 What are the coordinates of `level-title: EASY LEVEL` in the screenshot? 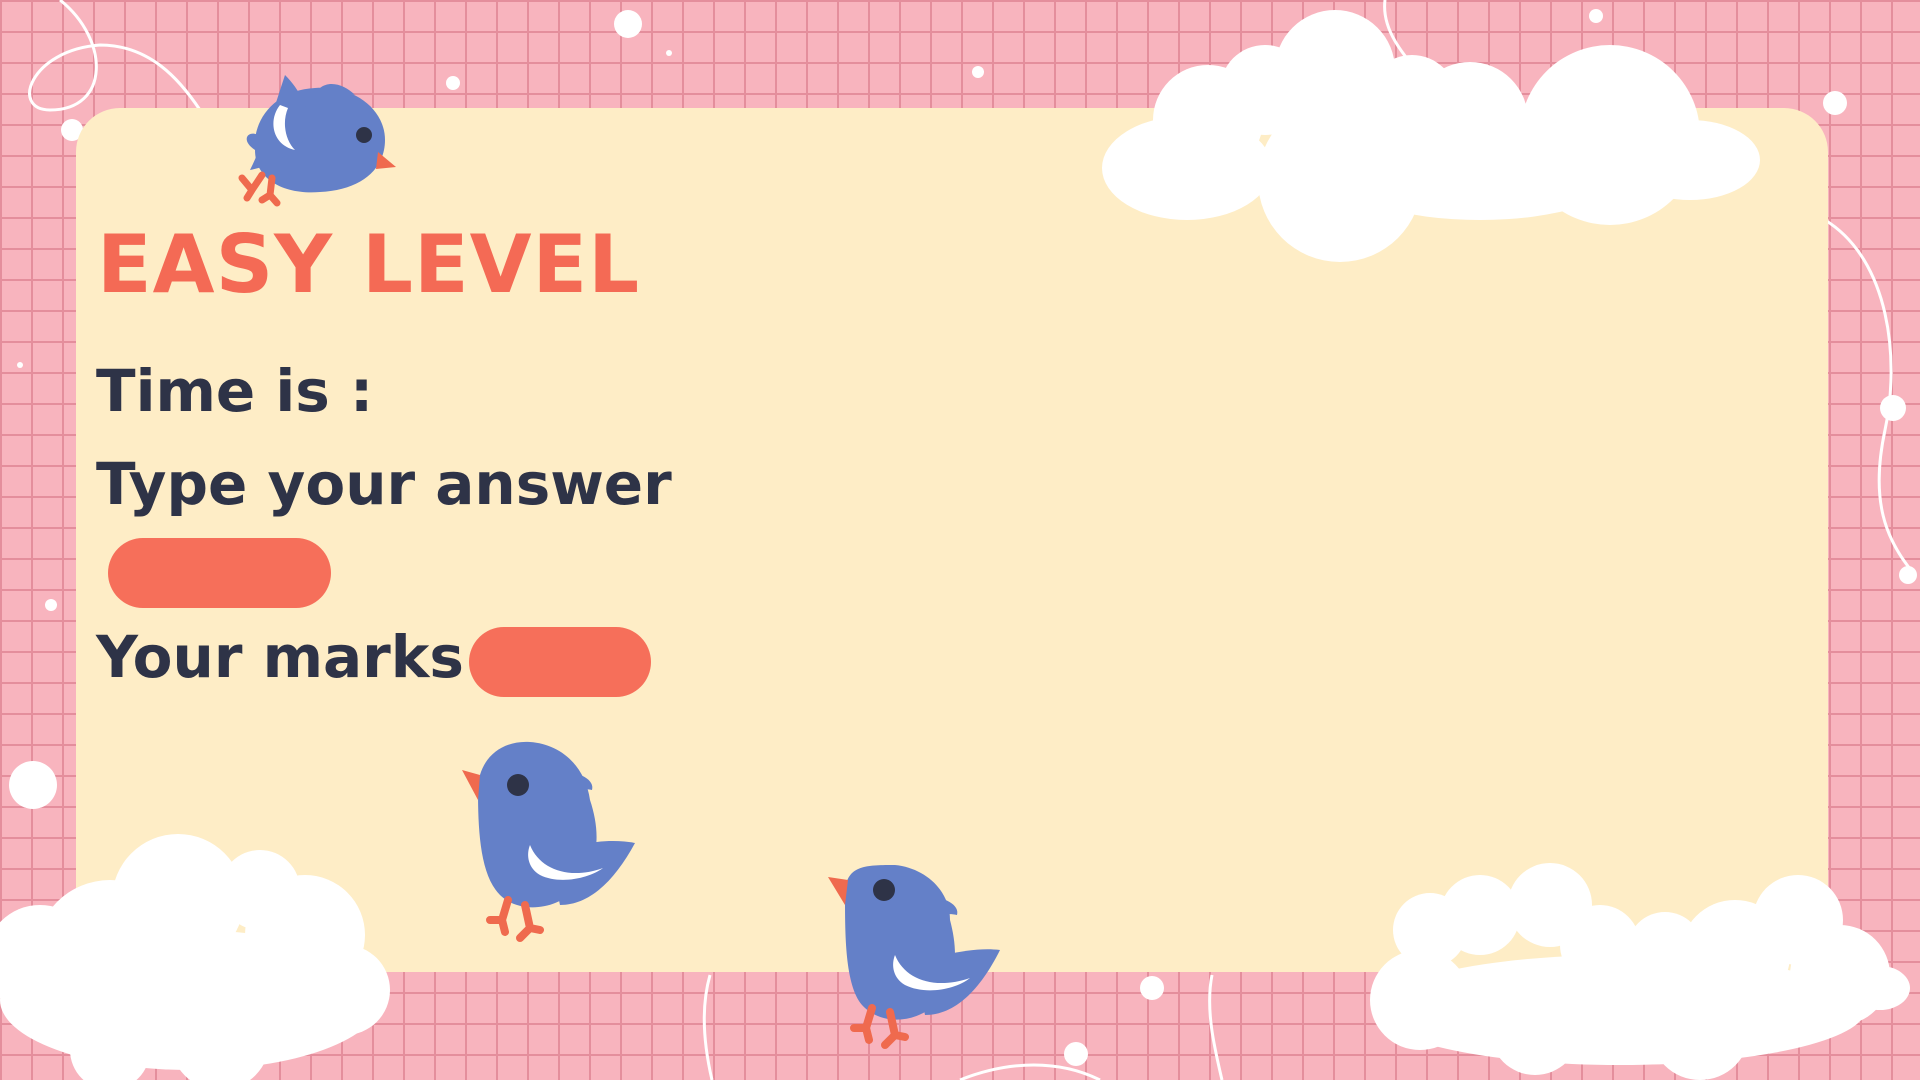 It's located at (369, 264).